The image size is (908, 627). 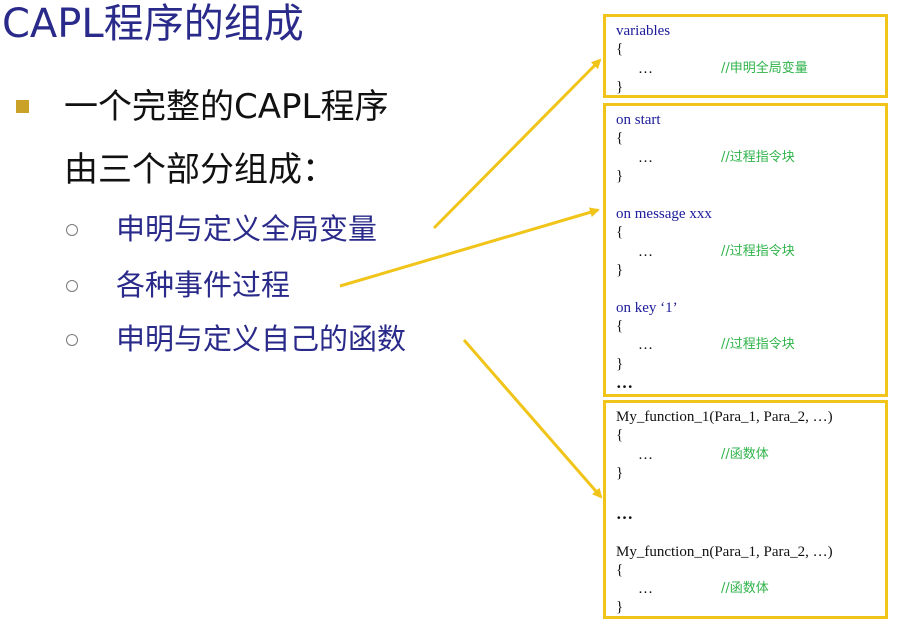 I want to click on arrow-to-functions, so click(x=532, y=419).